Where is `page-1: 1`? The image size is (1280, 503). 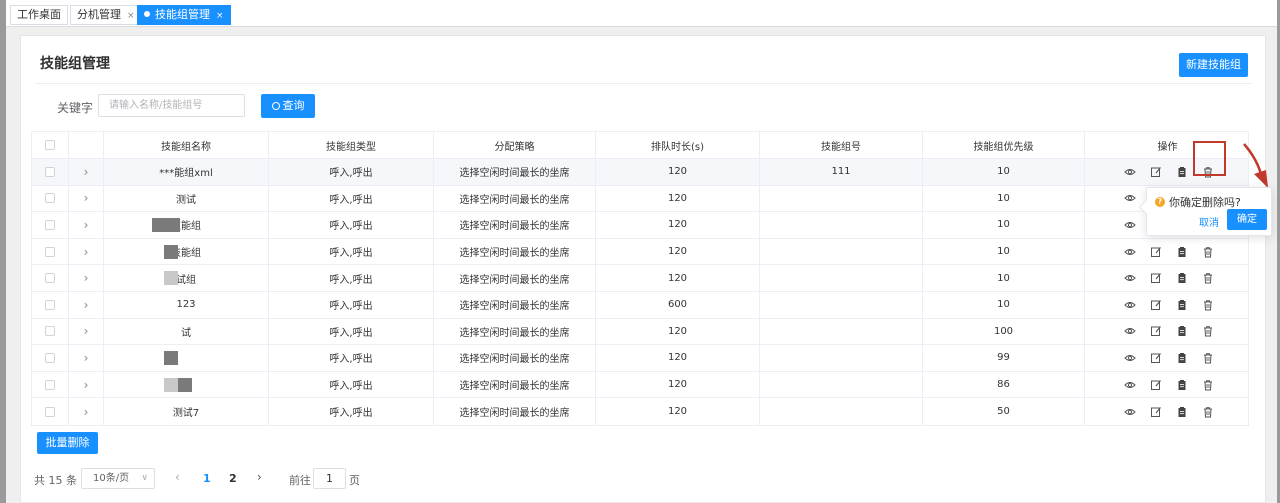 page-1: 1 is located at coordinates (207, 478).